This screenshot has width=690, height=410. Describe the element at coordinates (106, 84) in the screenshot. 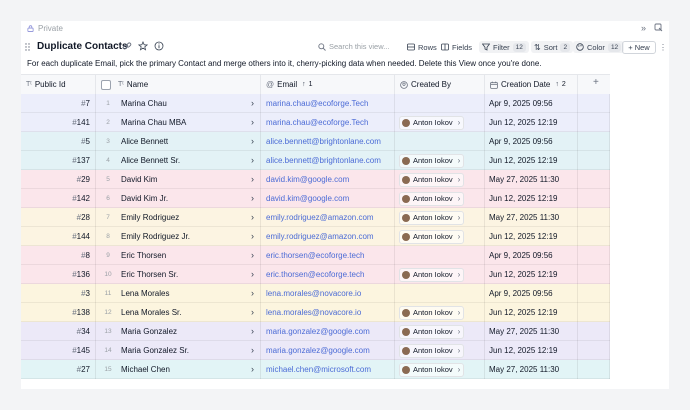

I see `select-all-checkbox` at that location.